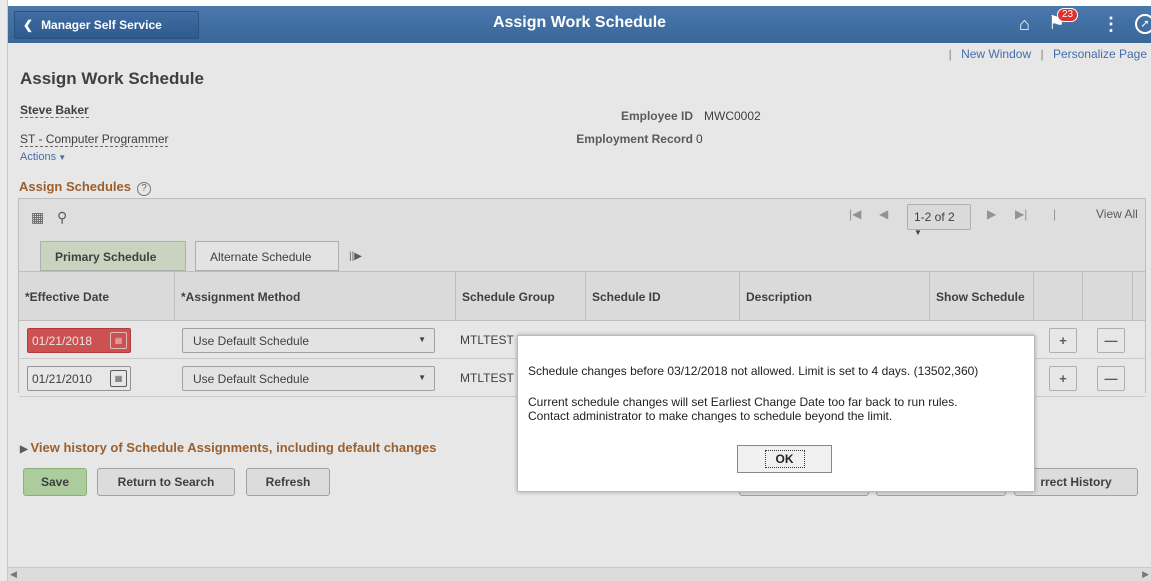 The width and height of the screenshot is (1151, 581). Describe the element at coordinates (1068, 15) in the screenshot. I see `notification-badge: 23` at that location.